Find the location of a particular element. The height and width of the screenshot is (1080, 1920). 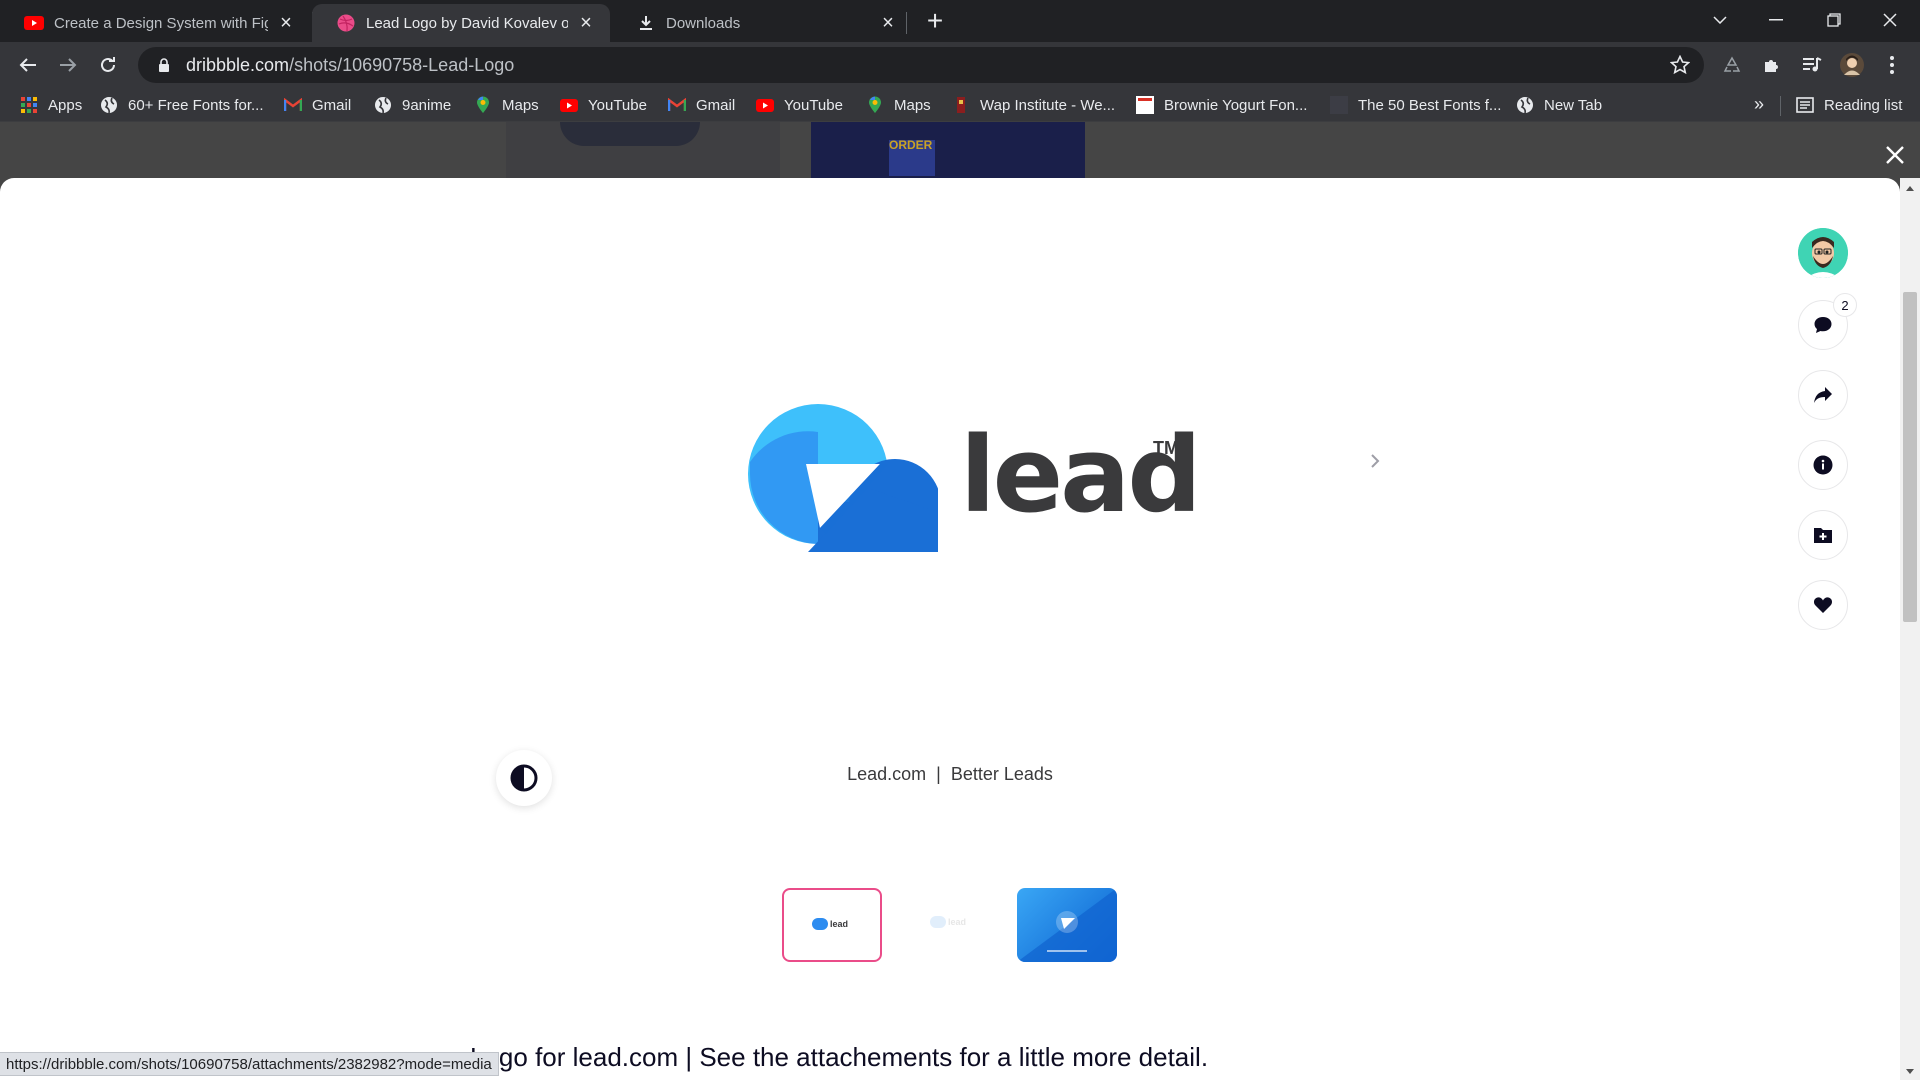

bookmark-maps: Maps is located at coordinates (506, 105).